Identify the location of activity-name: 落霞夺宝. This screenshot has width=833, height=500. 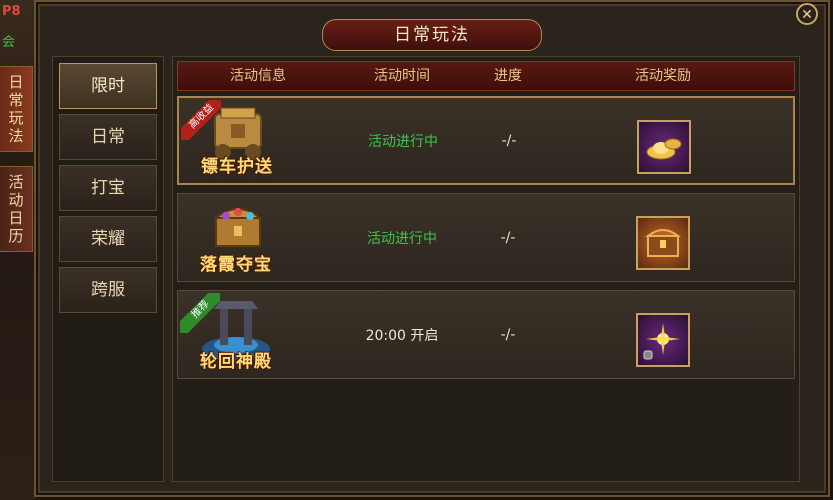
(236, 265).